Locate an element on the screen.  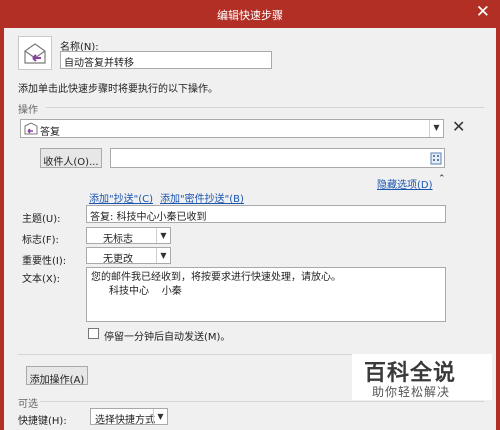
optional-group-label: 可选 is located at coordinates (28, 404).